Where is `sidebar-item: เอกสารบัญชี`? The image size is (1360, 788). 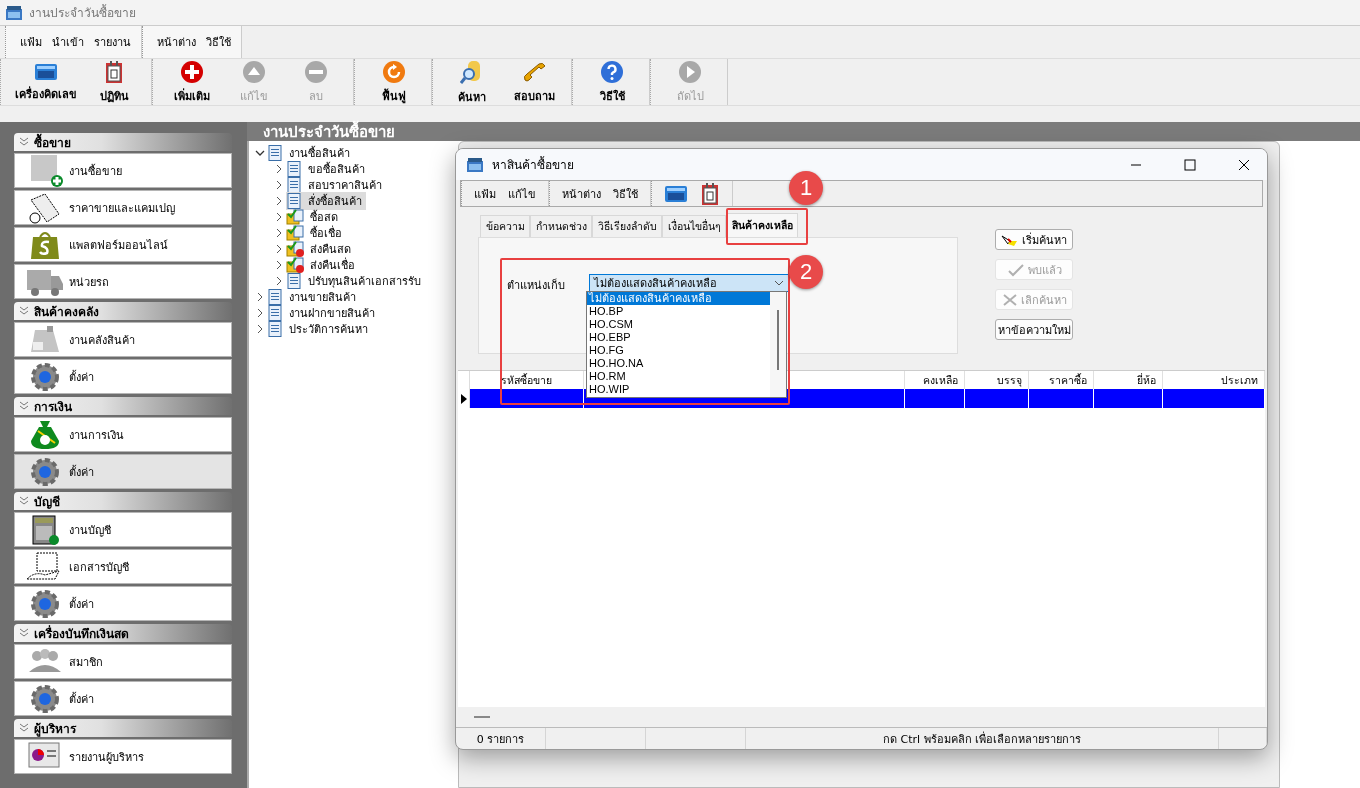 sidebar-item: เอกสารบัญชี is located at coordinates (123, 566).